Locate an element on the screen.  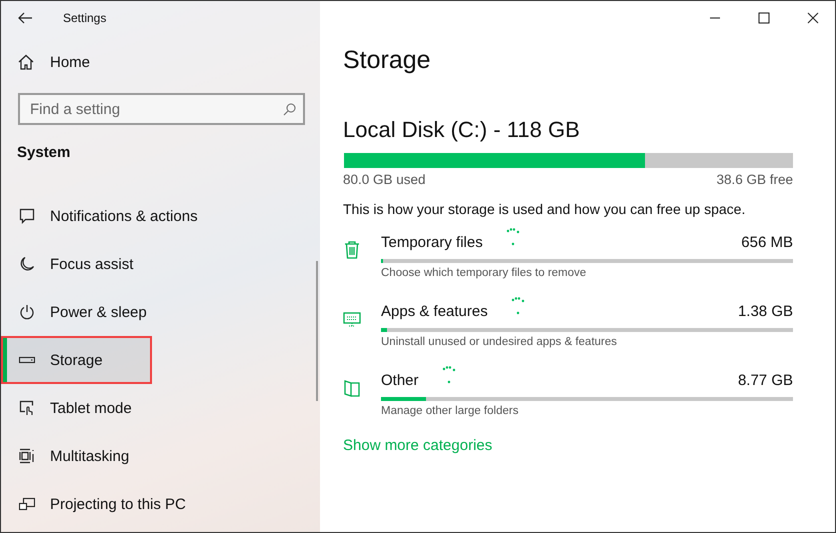
description-text: This is how your storage is used and how you can free up space. is located at coordinates (544, 209).